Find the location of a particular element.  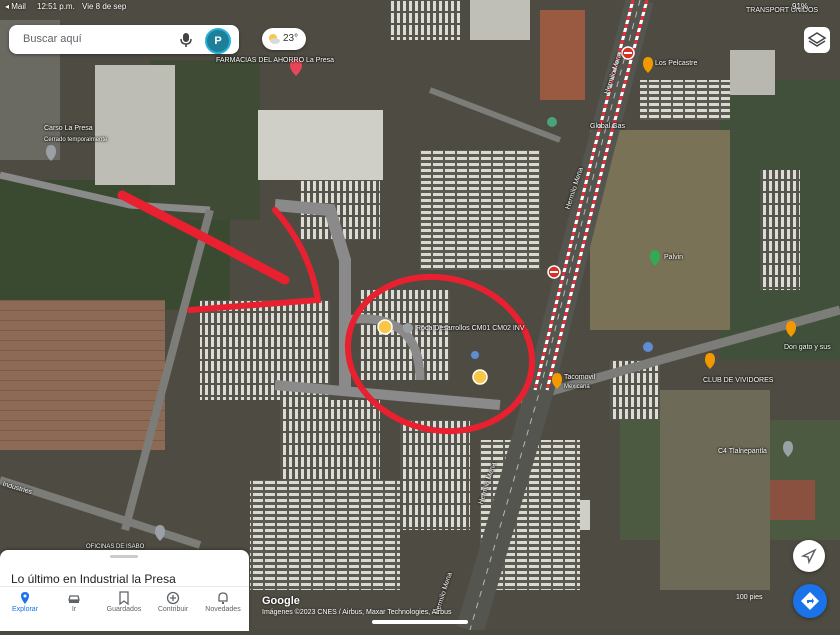

status-time: 12:51 p.m. is located at coordinates (56, 6).